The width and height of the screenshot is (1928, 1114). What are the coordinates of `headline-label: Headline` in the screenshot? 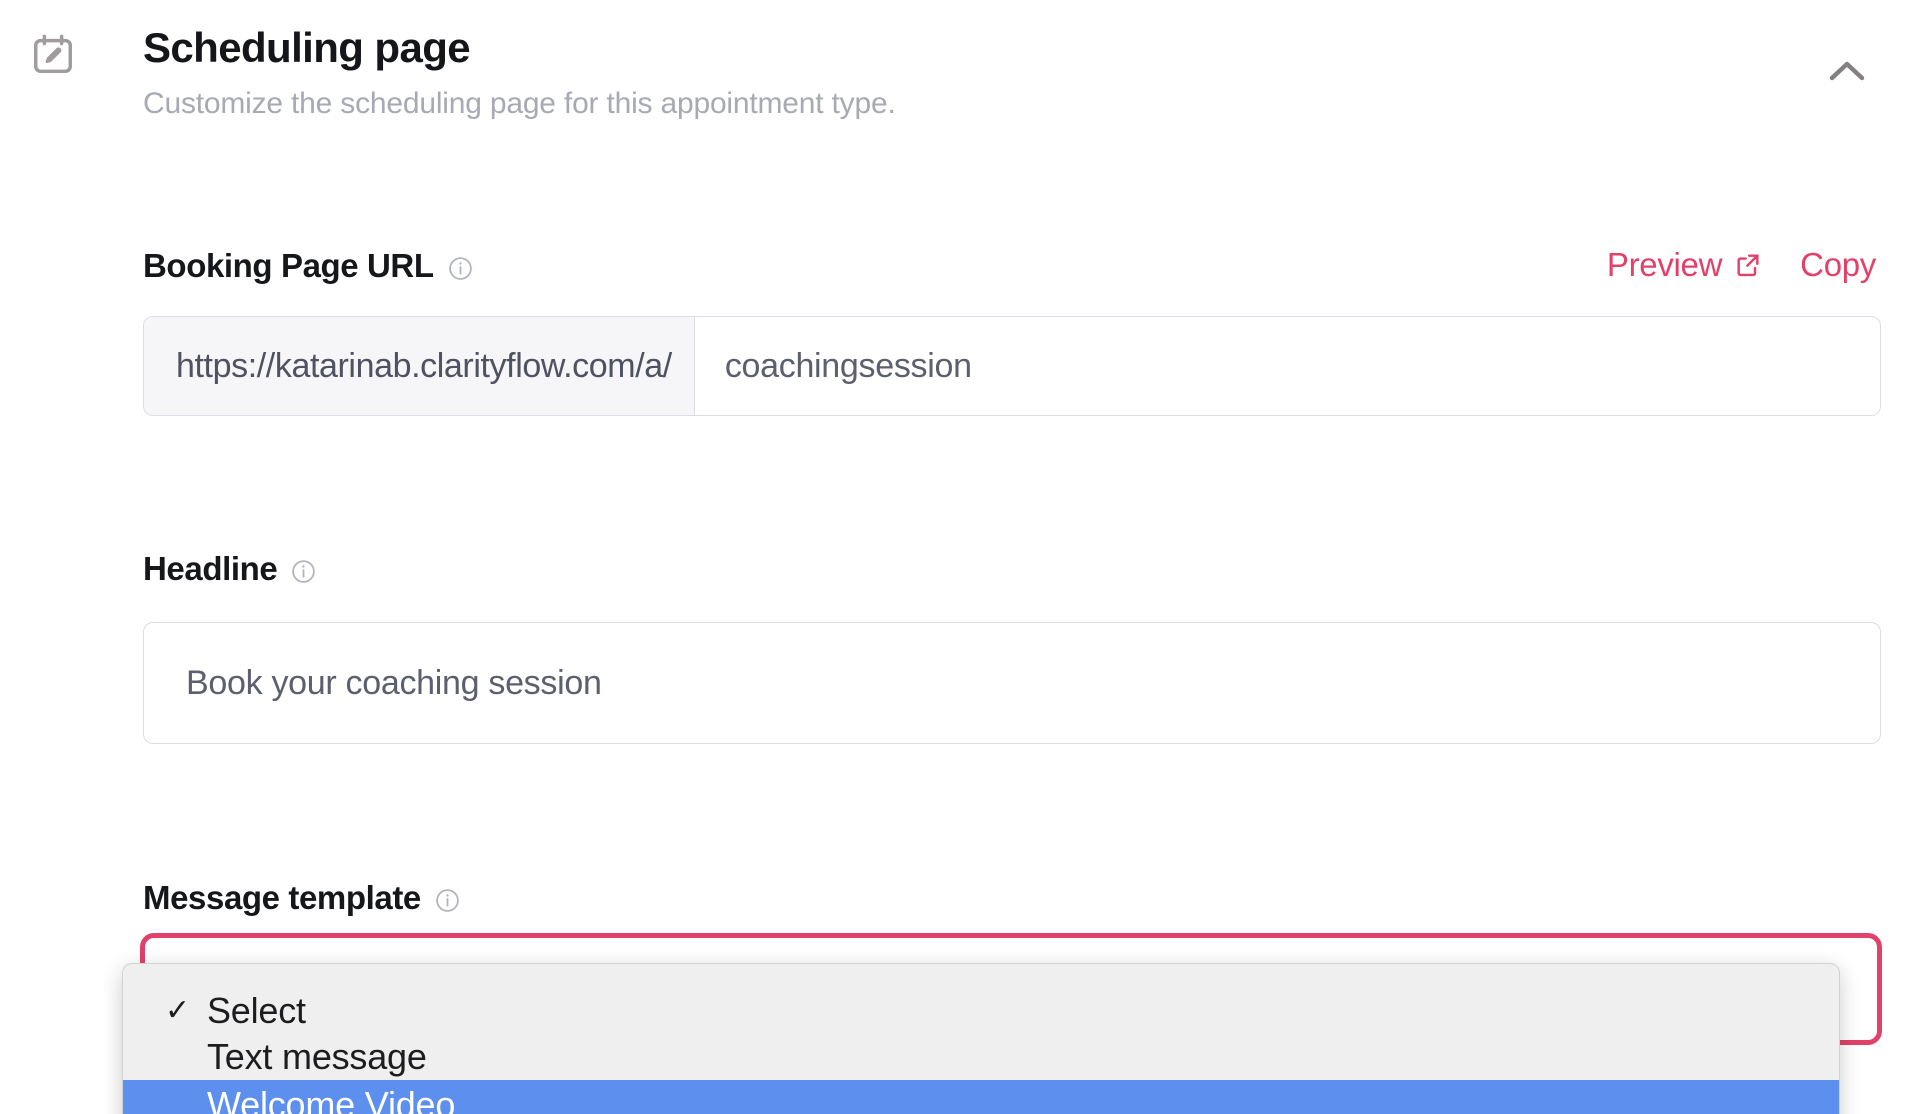 It's located at (210, 568).